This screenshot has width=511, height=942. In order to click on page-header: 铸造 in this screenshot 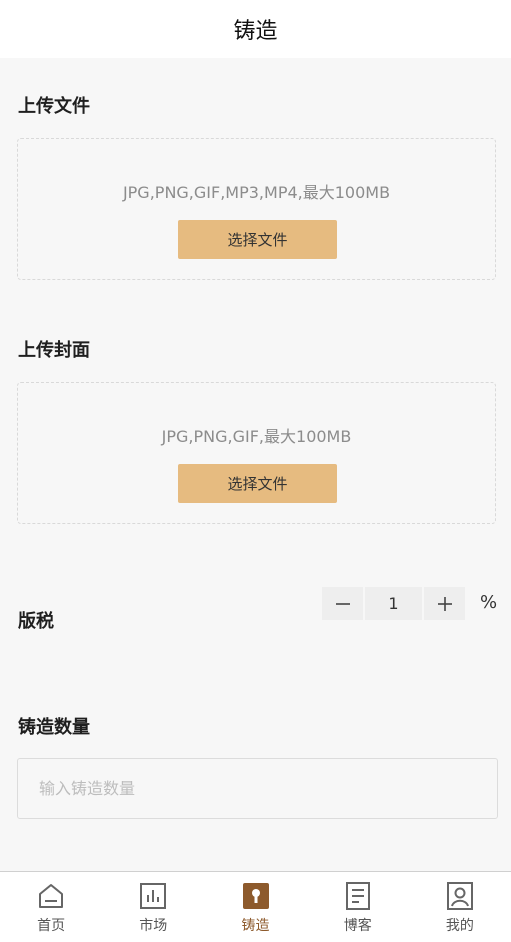, I will do `click(255, 29)`.